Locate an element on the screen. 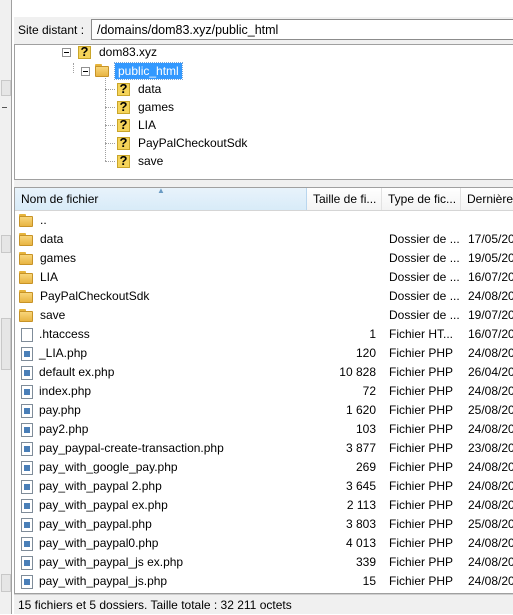  local-pane-edge is located at coordinates (6, 307).